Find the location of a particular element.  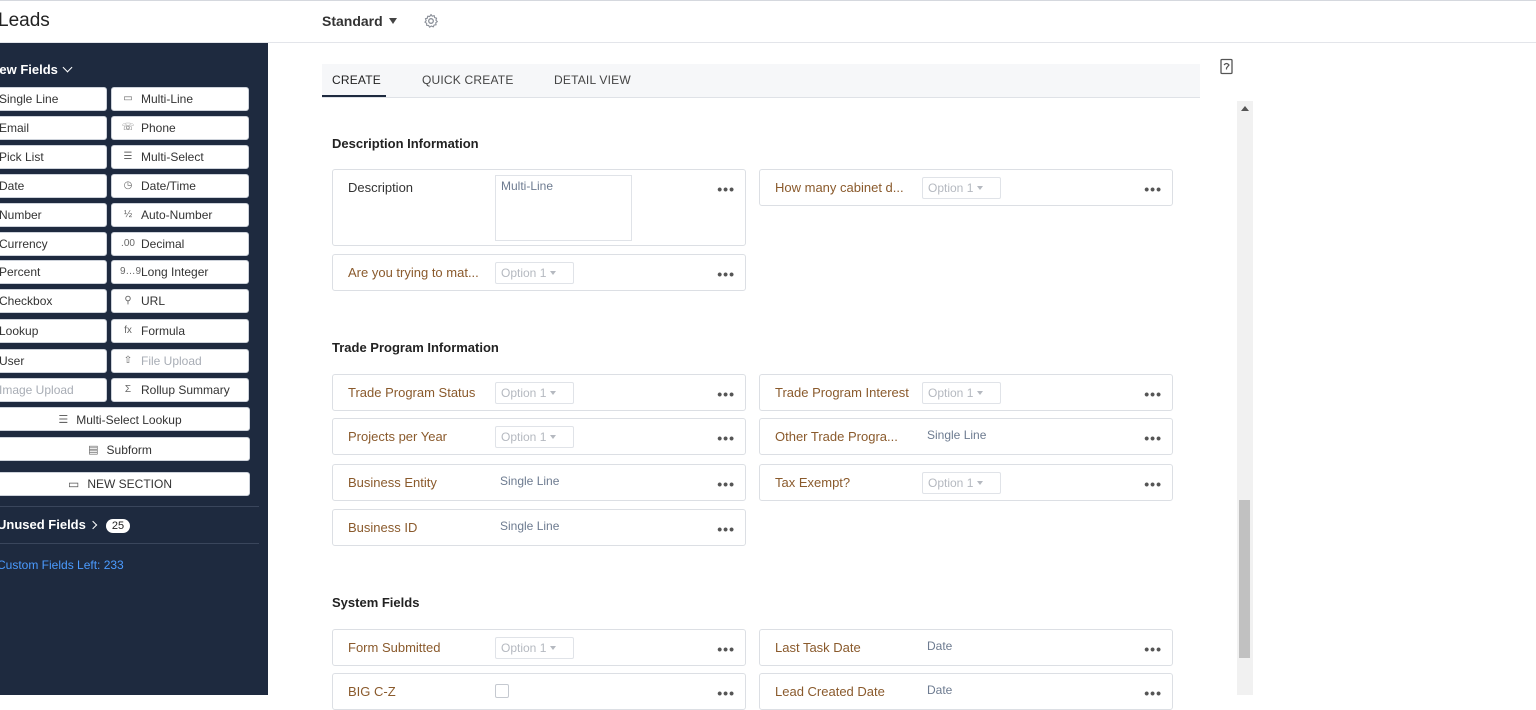

chevron-down-icon is located at coordinates (67, 67).